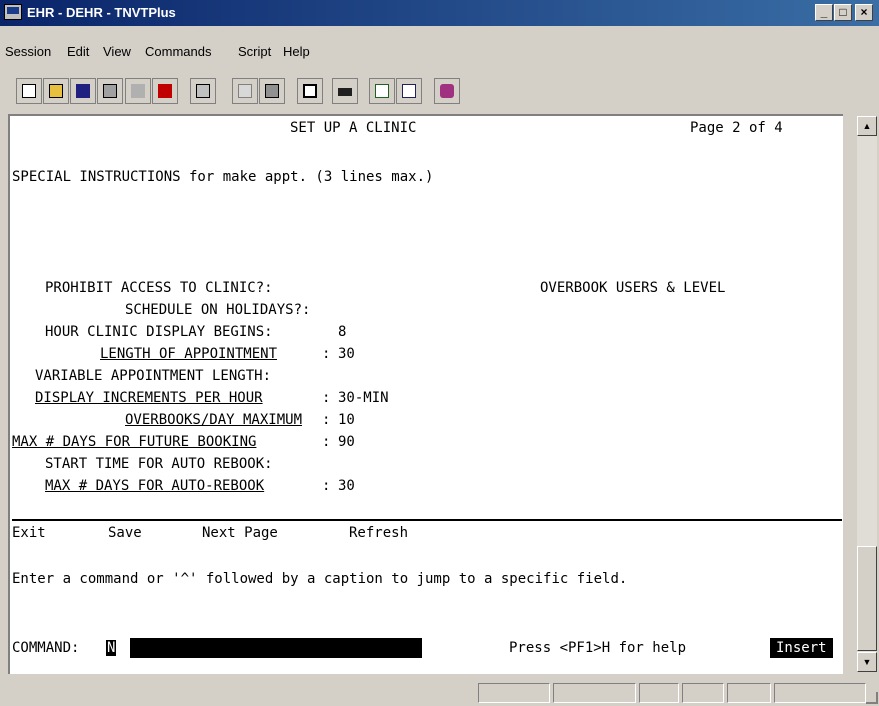 This screenshot has height=706, width=879. I want to click on menu-help: Help, so click(296, 51).